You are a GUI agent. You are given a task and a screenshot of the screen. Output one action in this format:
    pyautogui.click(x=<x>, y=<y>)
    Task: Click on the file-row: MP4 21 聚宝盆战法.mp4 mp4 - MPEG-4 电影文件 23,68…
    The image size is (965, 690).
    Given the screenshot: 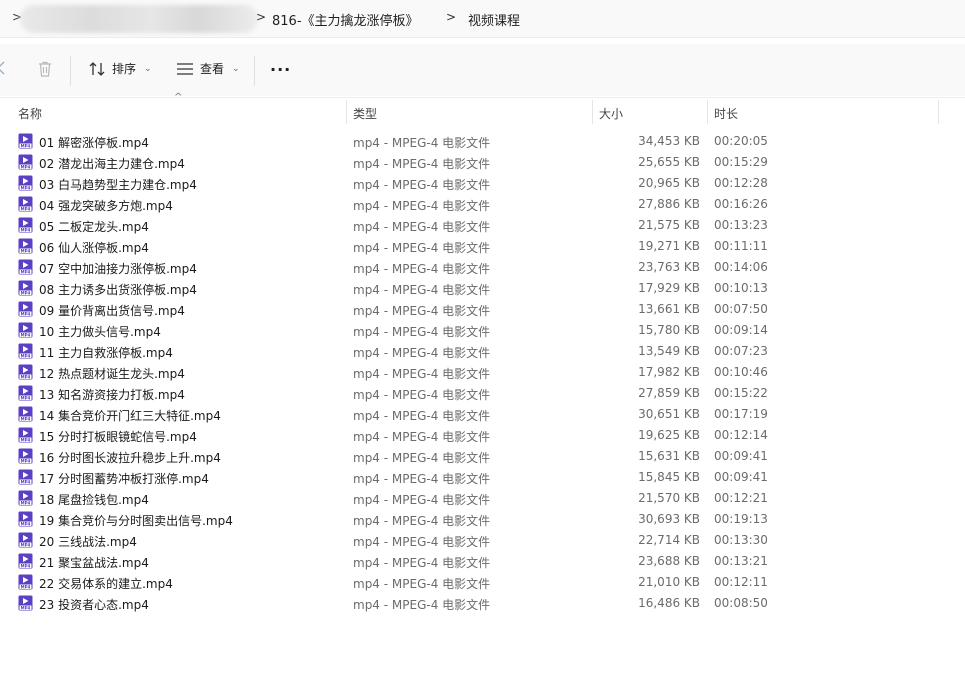 What is the action you would take?
    pyautogui.click(x=482, y=561)
    